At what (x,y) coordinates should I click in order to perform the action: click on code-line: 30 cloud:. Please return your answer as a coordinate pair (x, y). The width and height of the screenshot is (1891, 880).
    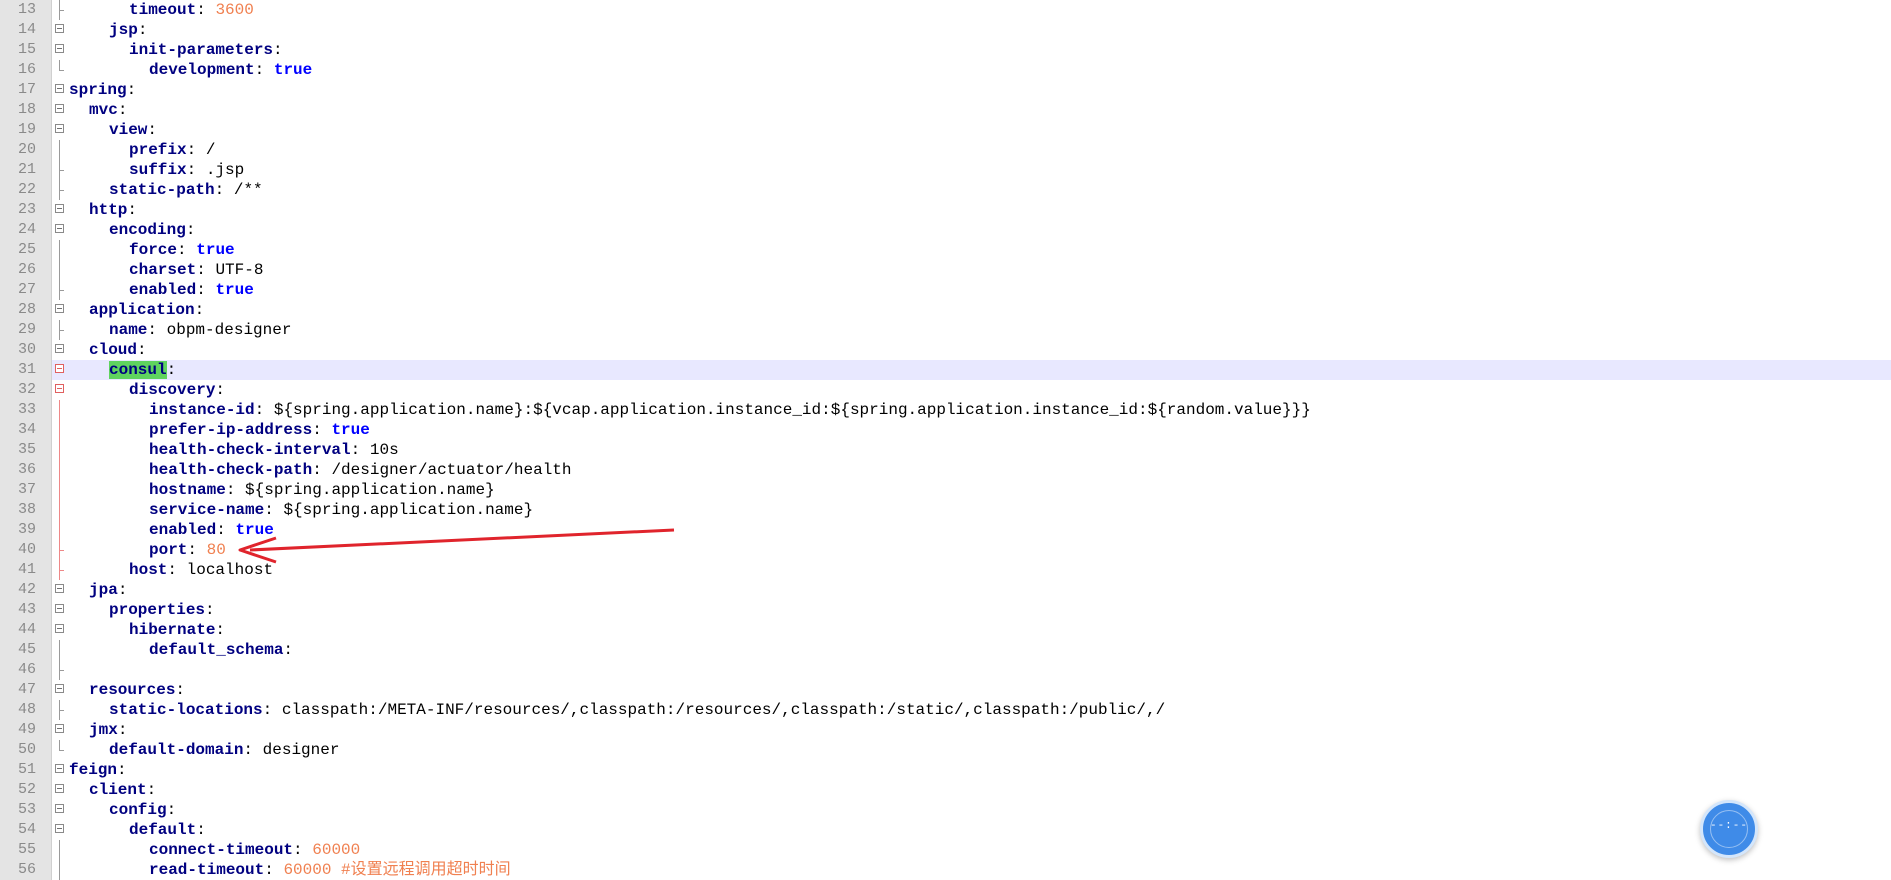
    Looking at the image, I should click on (945, 350).